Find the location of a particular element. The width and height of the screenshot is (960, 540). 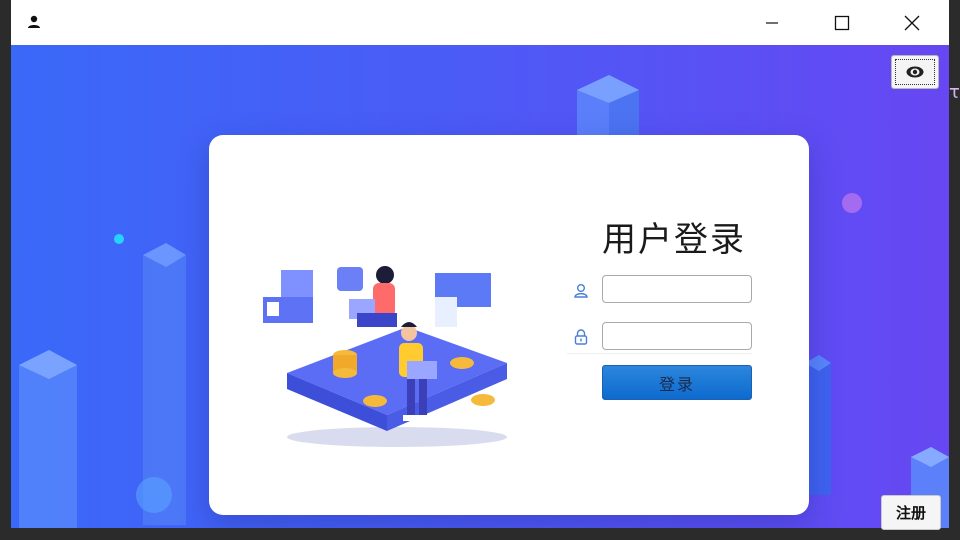

register-button: 注册 is located at coordinates (911, 512).